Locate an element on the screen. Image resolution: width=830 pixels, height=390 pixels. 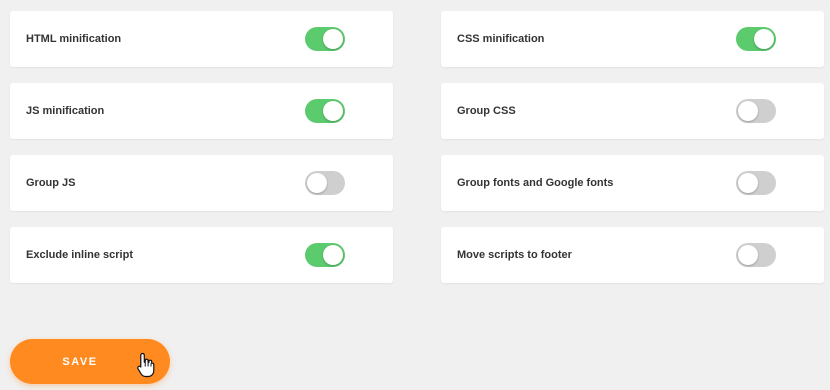
group-css-toggle is located at coordinates (756, 111).